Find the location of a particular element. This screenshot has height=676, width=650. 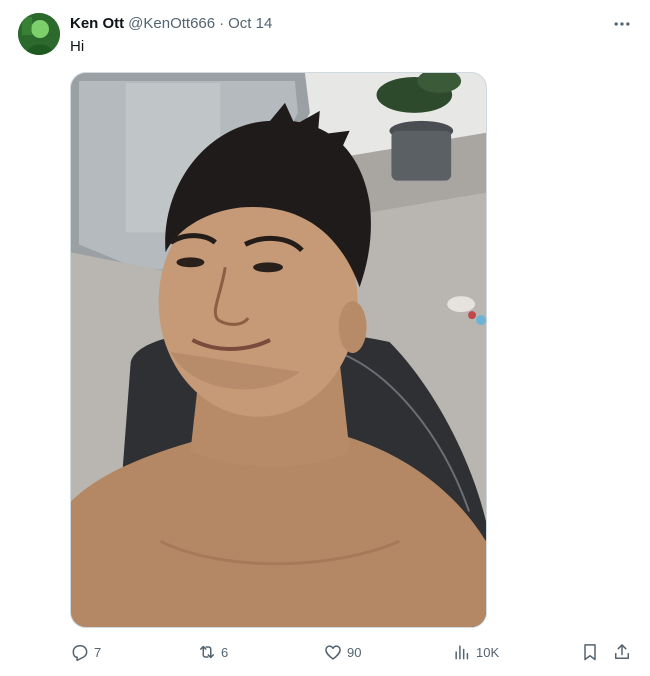

retweet-button: 6 is located at coordinates (212, 652).